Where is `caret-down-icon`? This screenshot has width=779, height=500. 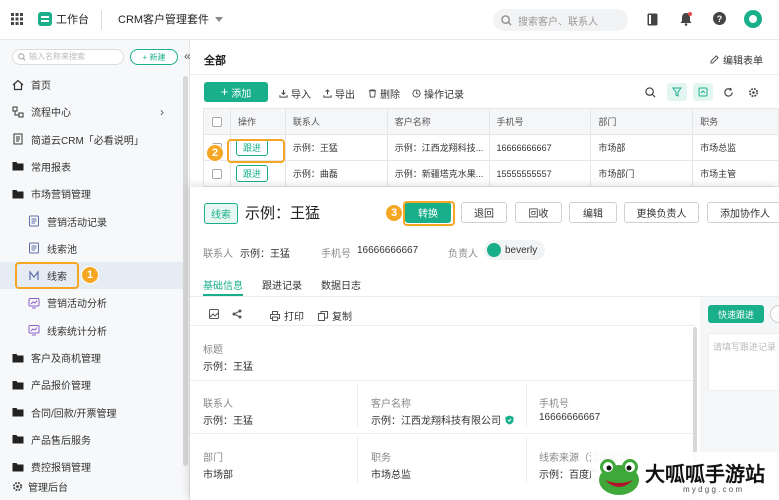
caret-down-icon is located at coordinates (219, 19).